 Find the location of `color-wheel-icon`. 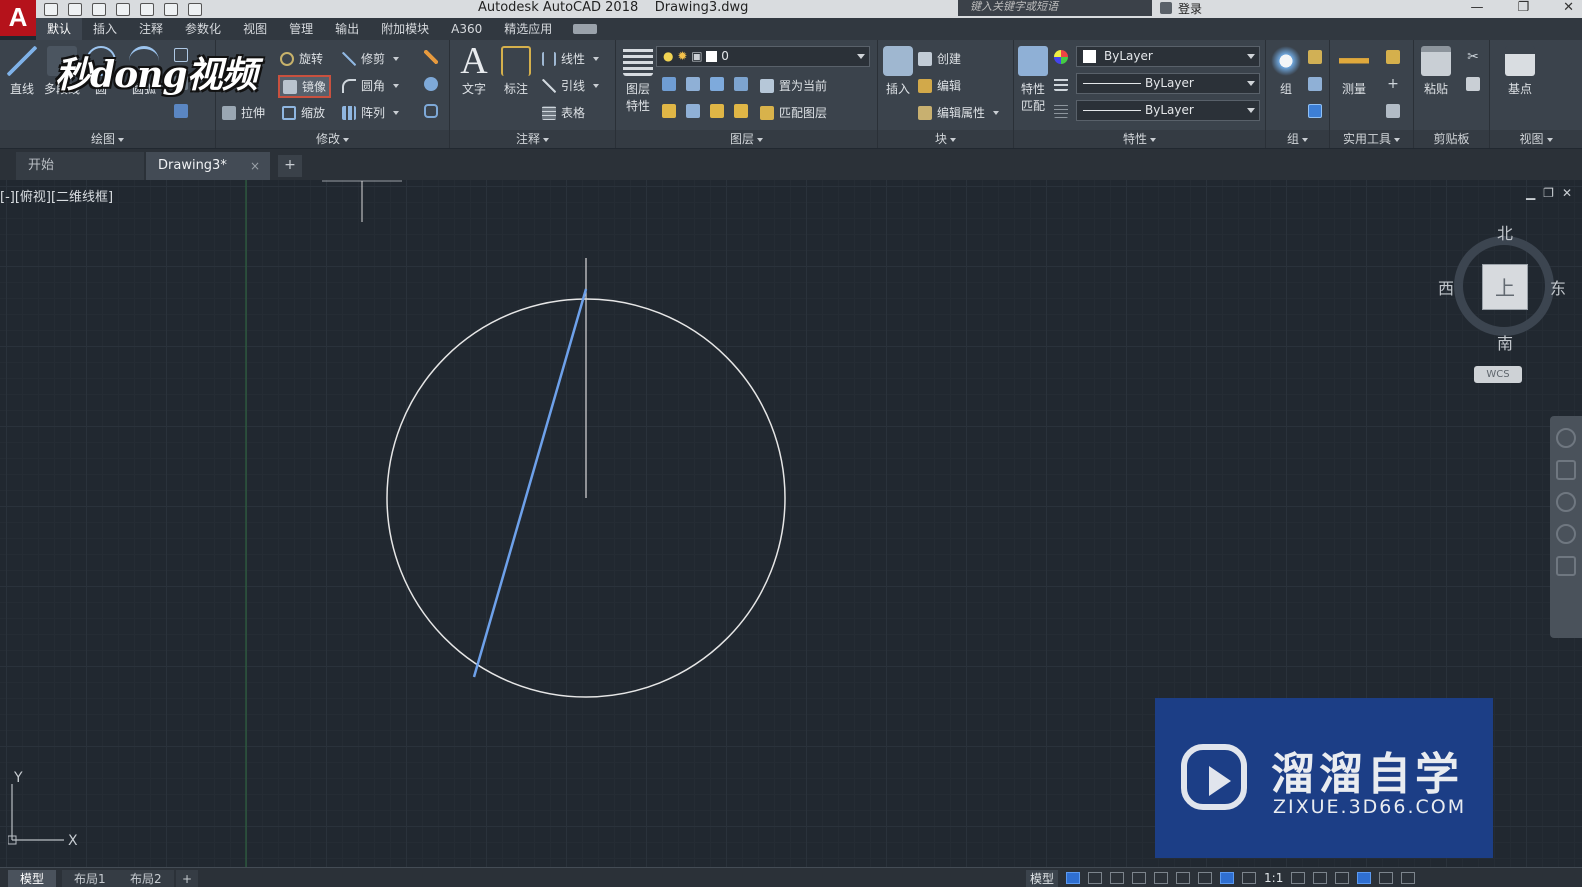

color-wheel-icon is located at coordinates (1061, 57).